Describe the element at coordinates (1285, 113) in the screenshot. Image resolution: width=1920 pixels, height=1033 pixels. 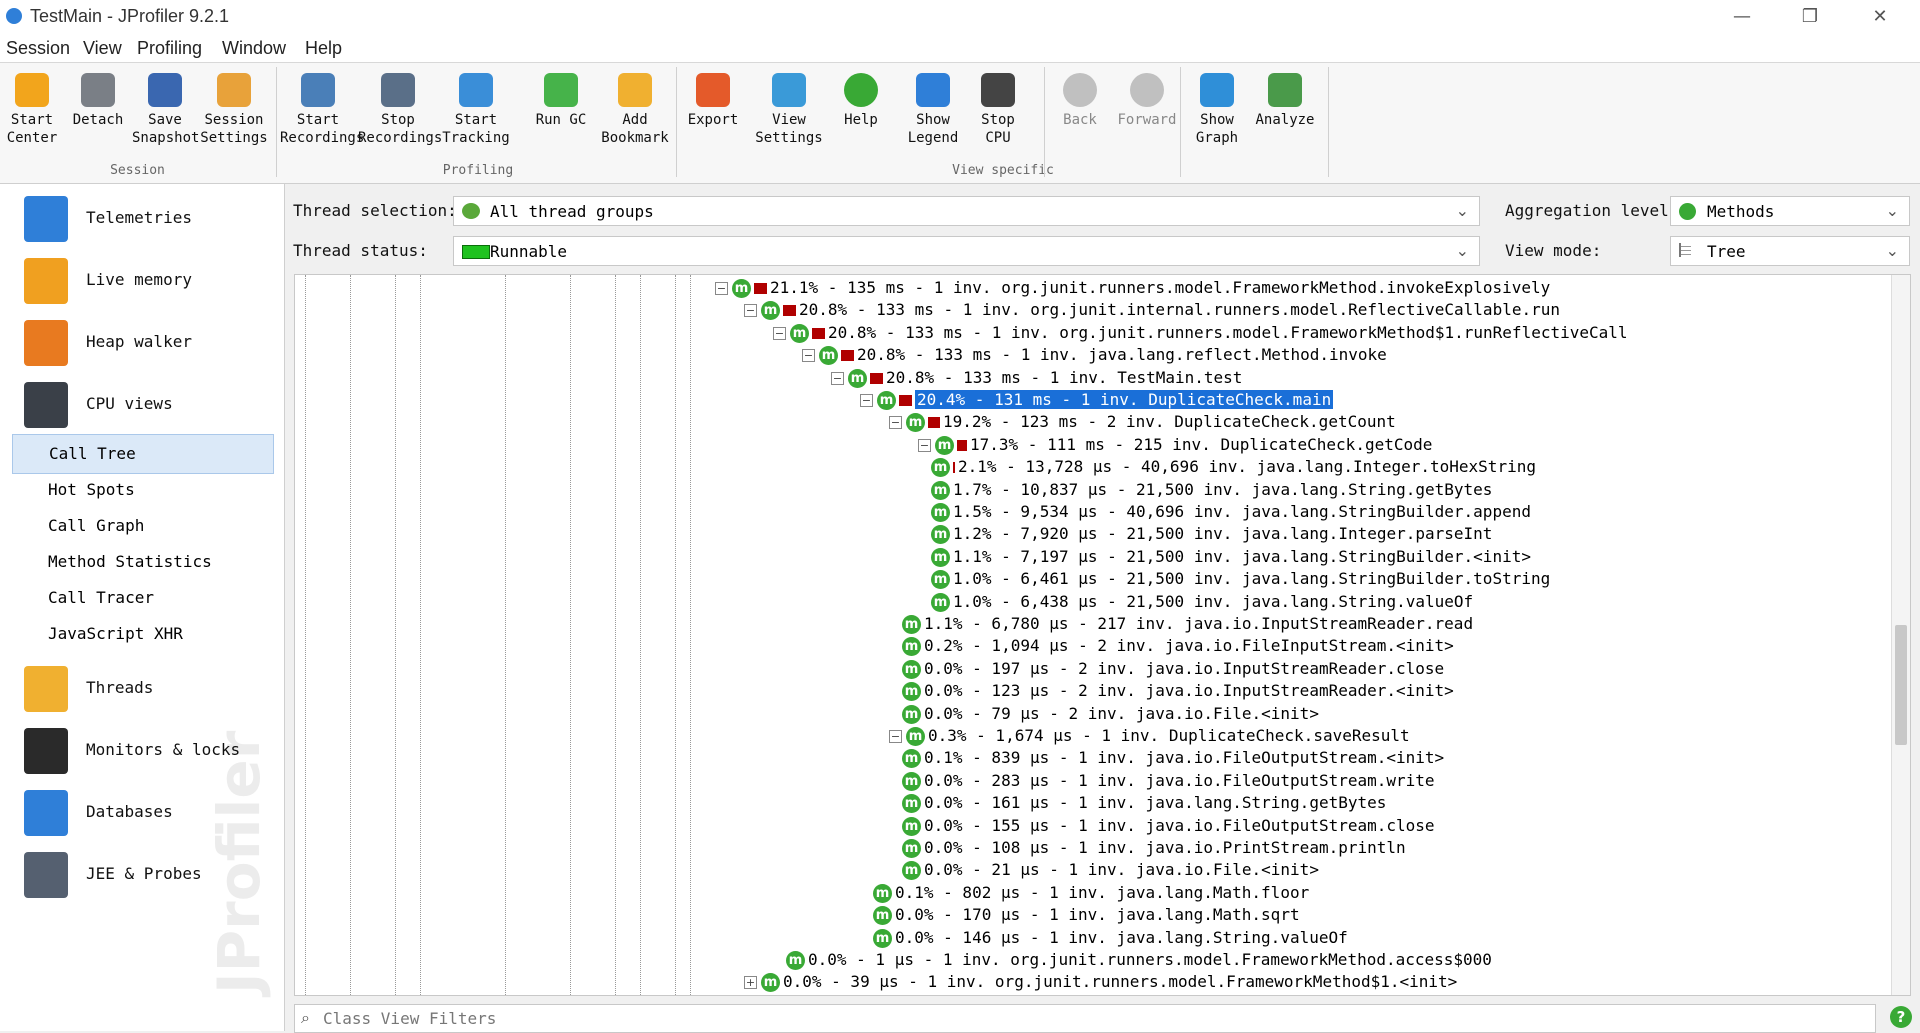
I see `analyze-button: Analyze` at that location.